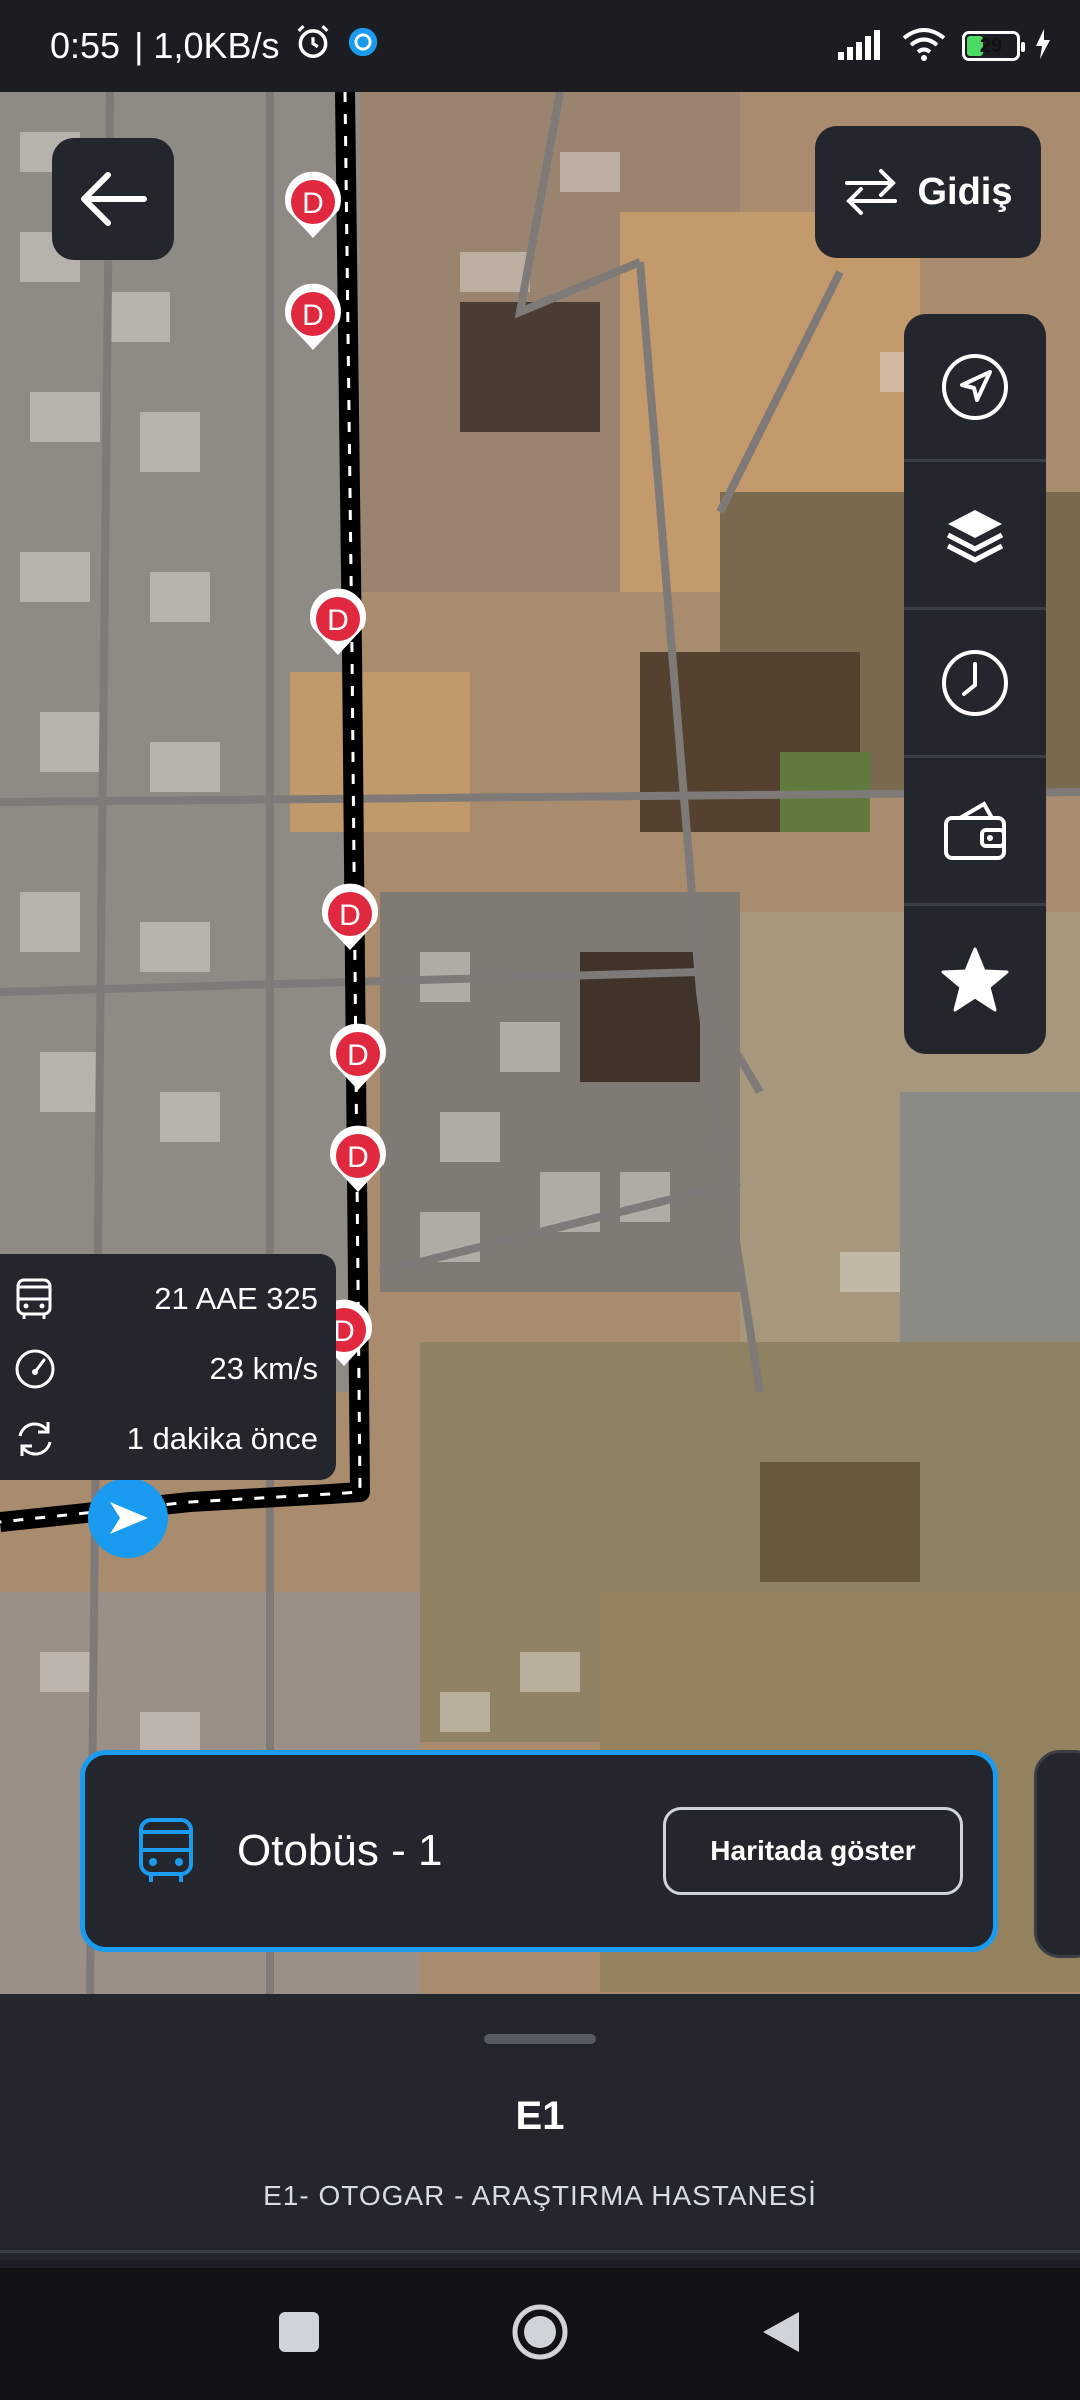  Describe the element at coordinates (35, 1369) in the screenshot. I see `speedometer-icon` at that location.